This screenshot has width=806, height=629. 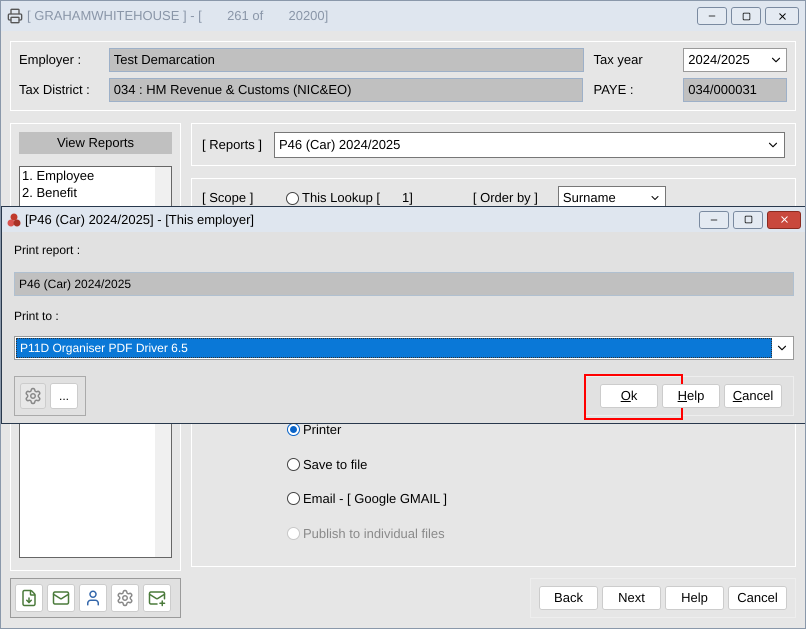 What do you see at coordinates (735, 90) in the screenshot?
I see `paye-field: 034/000031` at bounding box center [735, 90].